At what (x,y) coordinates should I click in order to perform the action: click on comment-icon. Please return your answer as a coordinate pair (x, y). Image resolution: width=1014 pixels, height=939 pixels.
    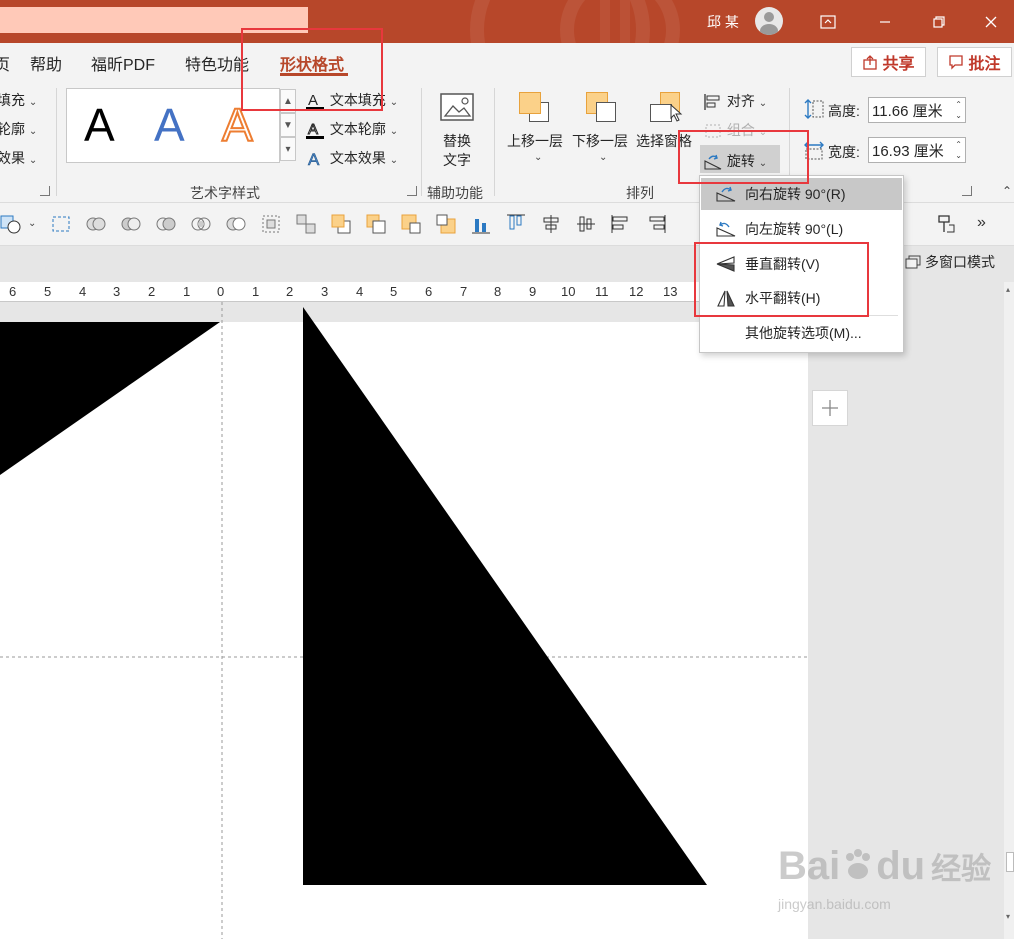
    Looking at the image, I should click on (956, 62).